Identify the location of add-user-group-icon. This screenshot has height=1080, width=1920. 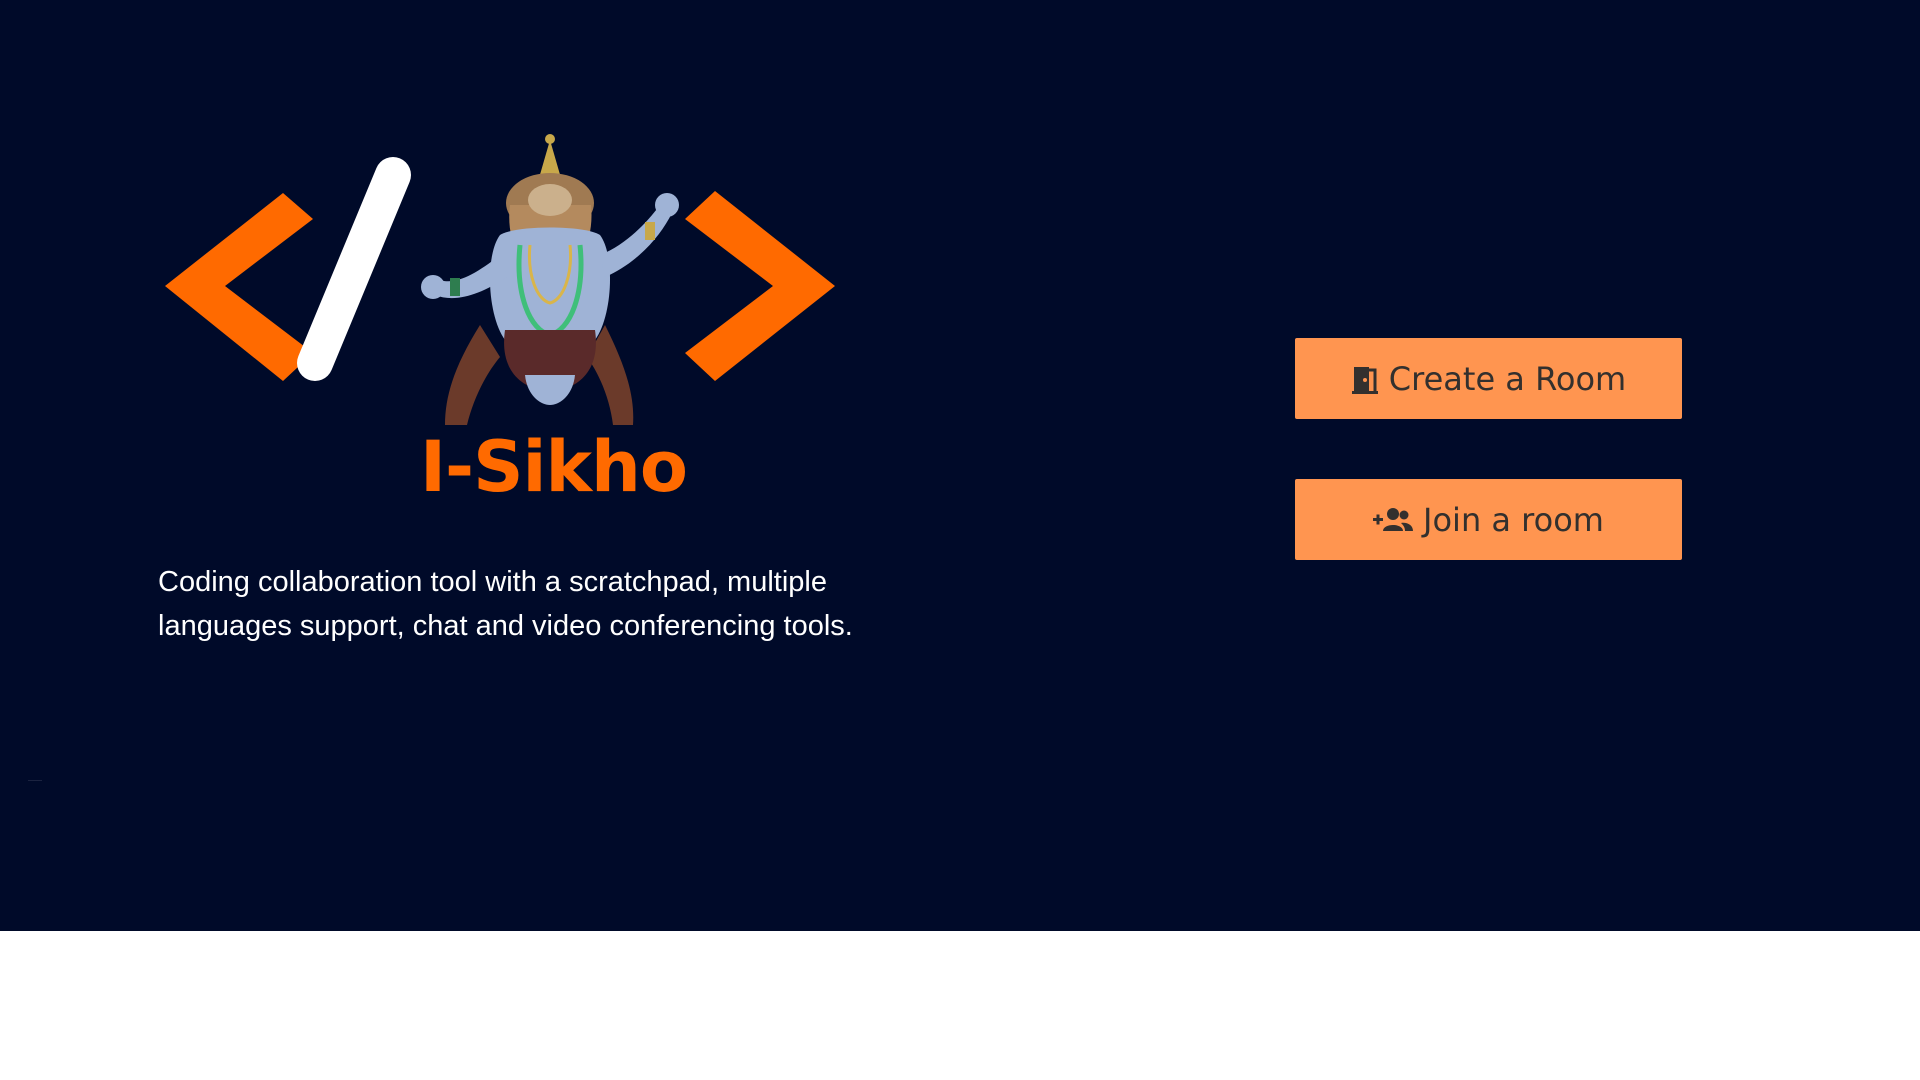
(1393, 520).